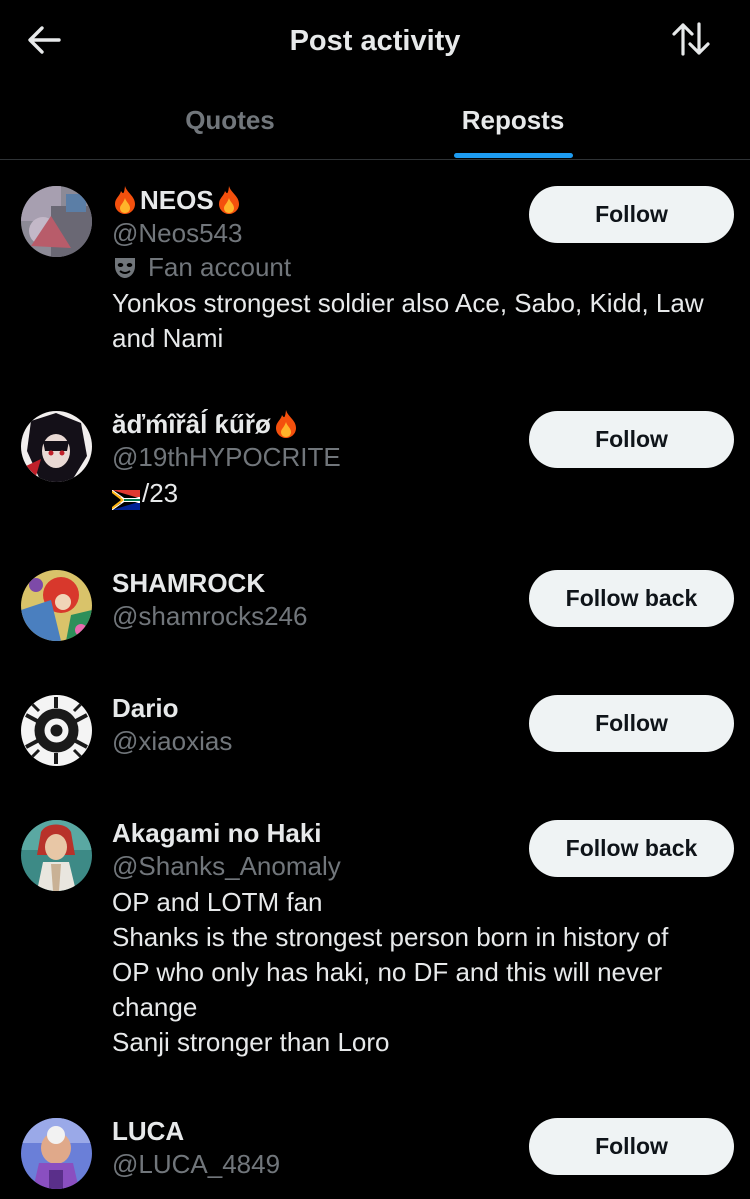  What do you see at coordinates (375, 605) in the screenshot?
I see `user-row-shamrock: SHAMROCK @shamrocks246 Follow back` at bounding box center [375, 605].